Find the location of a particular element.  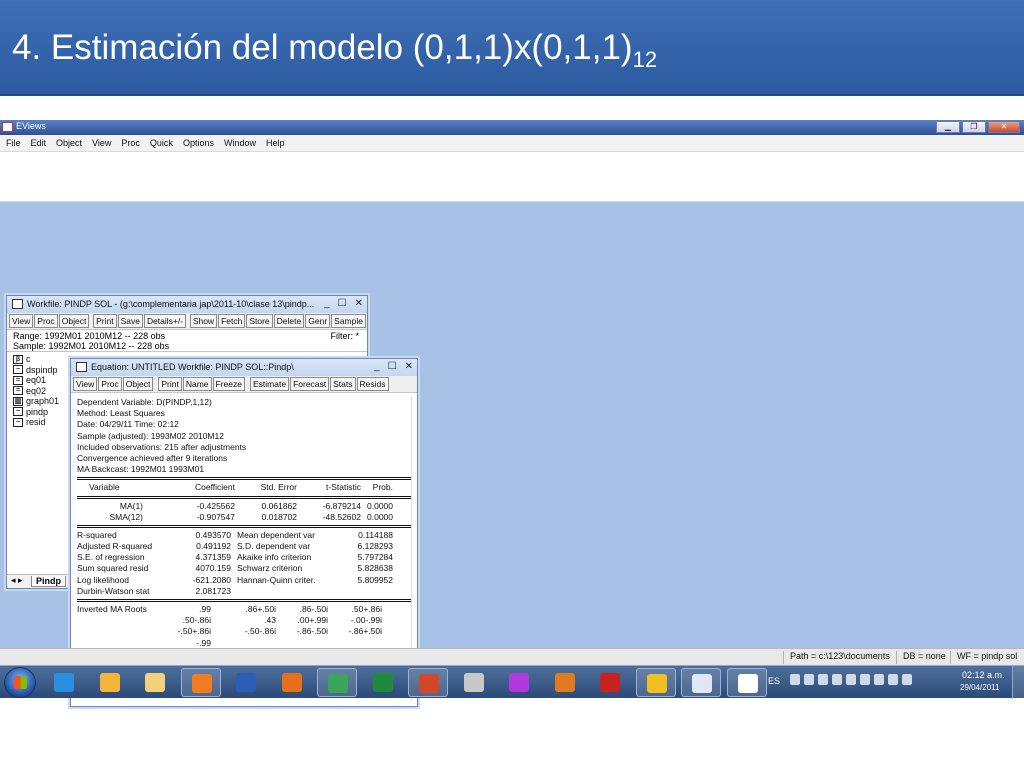

ma-root-value: -.86+.50i is located at coordinates (365, 631).